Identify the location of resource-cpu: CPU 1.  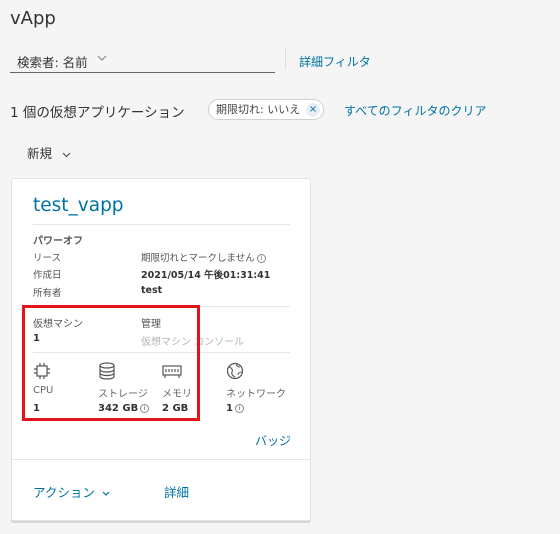
(43, 388).